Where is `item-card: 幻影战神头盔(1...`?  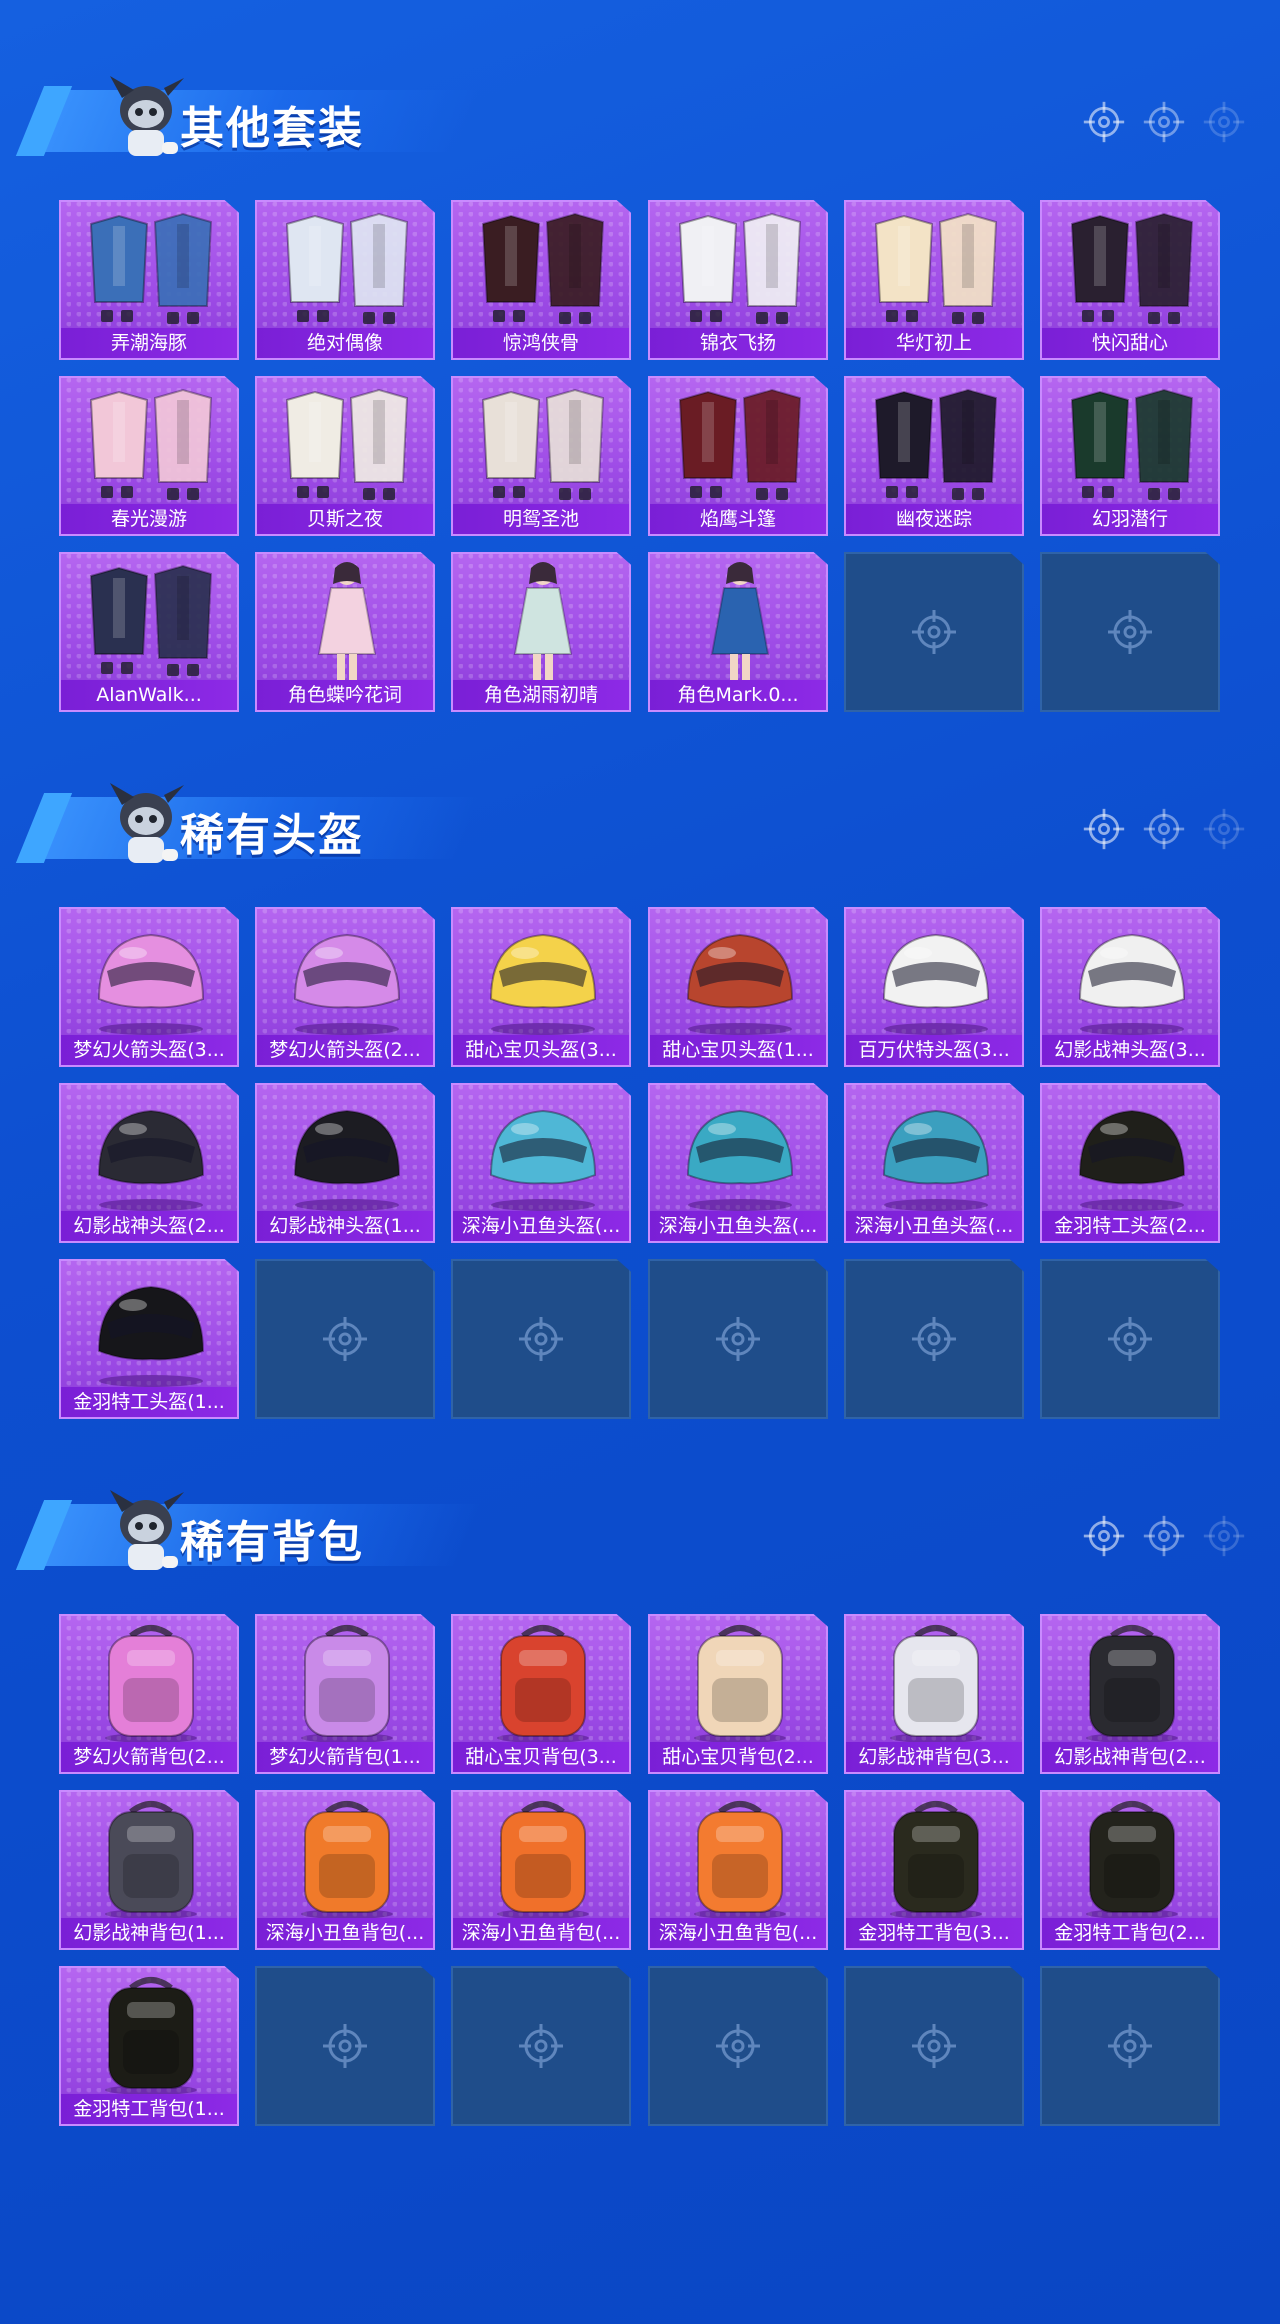
item-card: 幻影战神头盔(1... is located at coordinates (345, 1163).